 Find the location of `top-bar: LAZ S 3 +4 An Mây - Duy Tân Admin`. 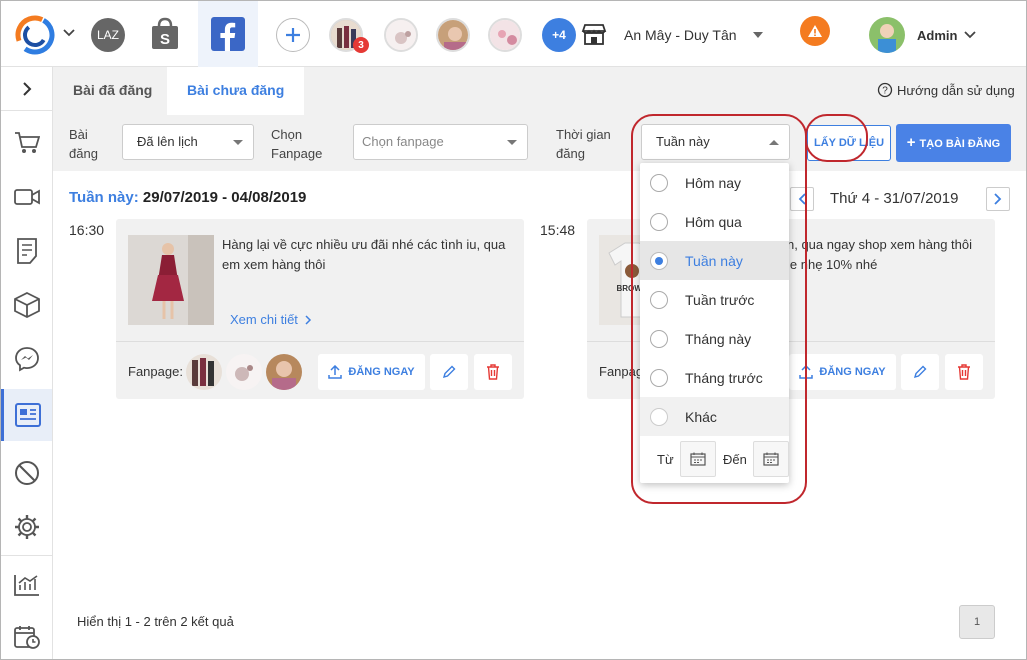

top-bar: LAZ S 3 +4 An Mây - Duy Tân Admin is located at coordinates (513, 34).